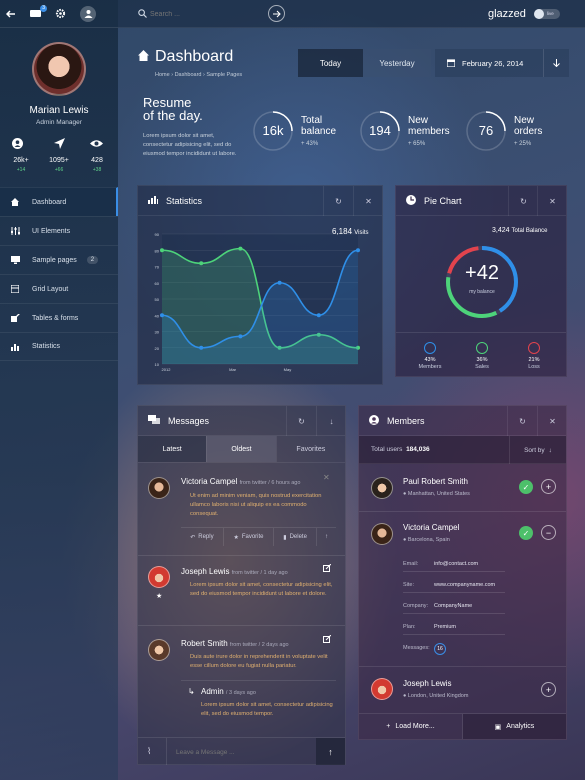 The height and width of the screenshot is (780, 585). Describe the element at coordinates (431, 527) in the screenshot. I see `member-name: Victoria Campel` at that location.